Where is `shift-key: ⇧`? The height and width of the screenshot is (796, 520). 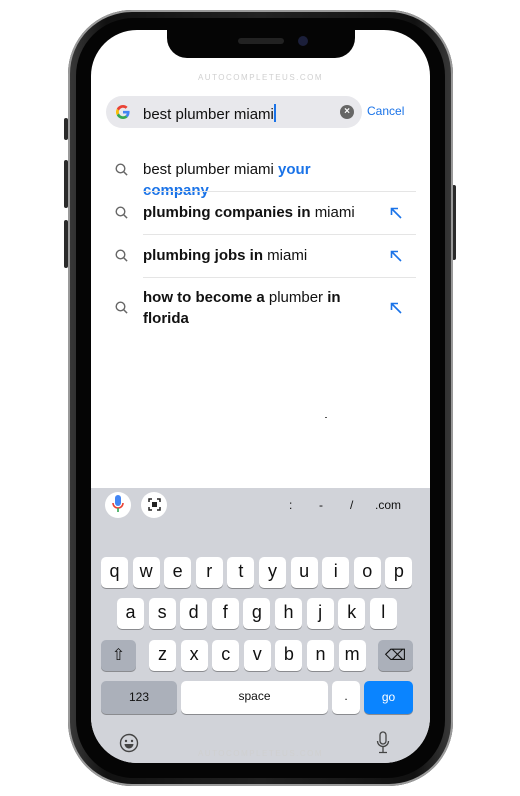 shift-key: ⇧ is located at coordinates (118, 655).